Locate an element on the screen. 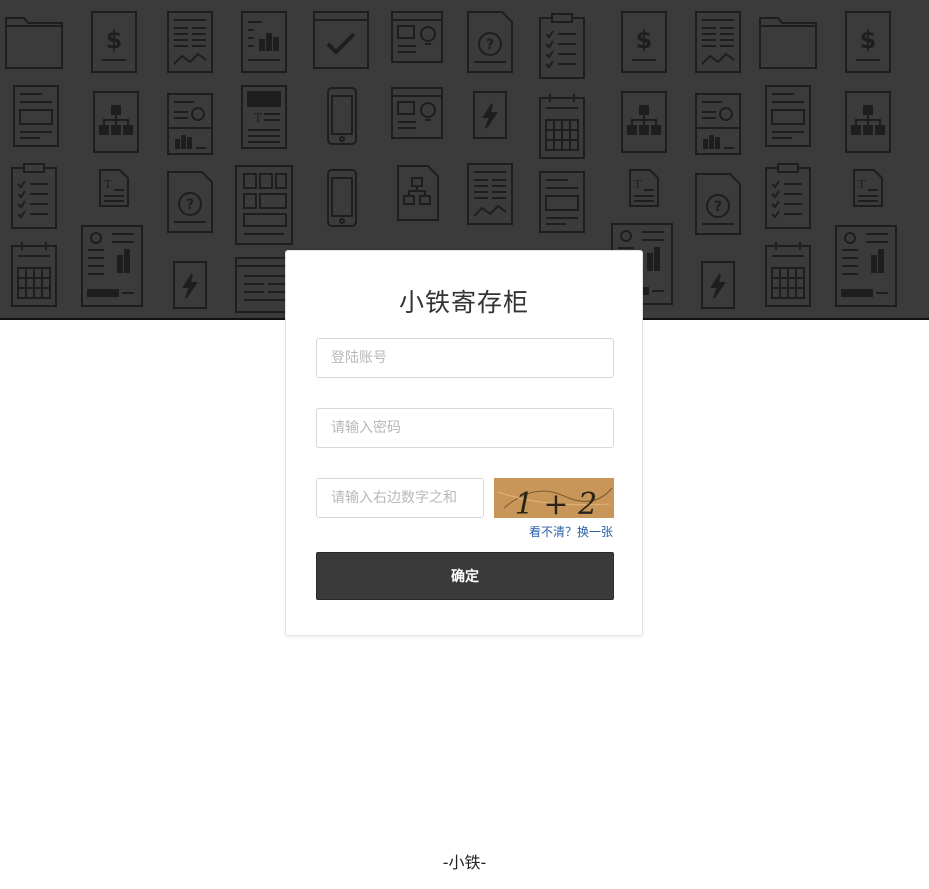  footer-text: -小铁- is located at coordinates (464, 862).